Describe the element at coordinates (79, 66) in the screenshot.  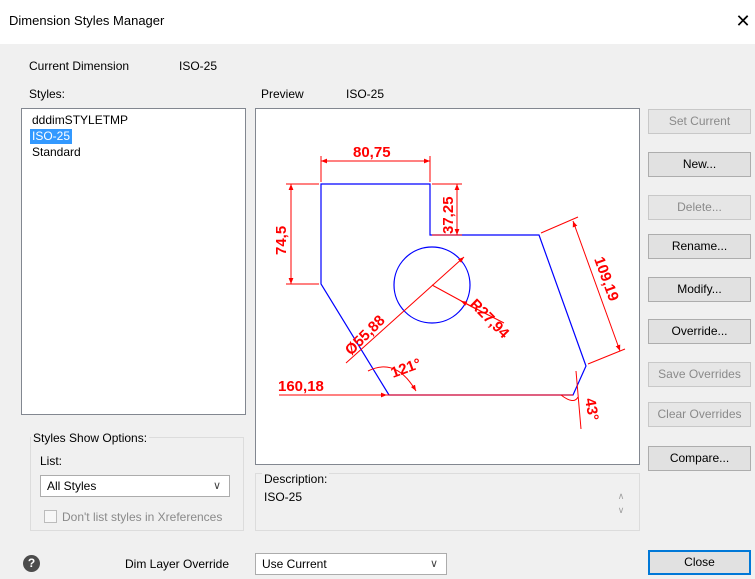
I see `current-dimension-label: Current Dimension` at that location.